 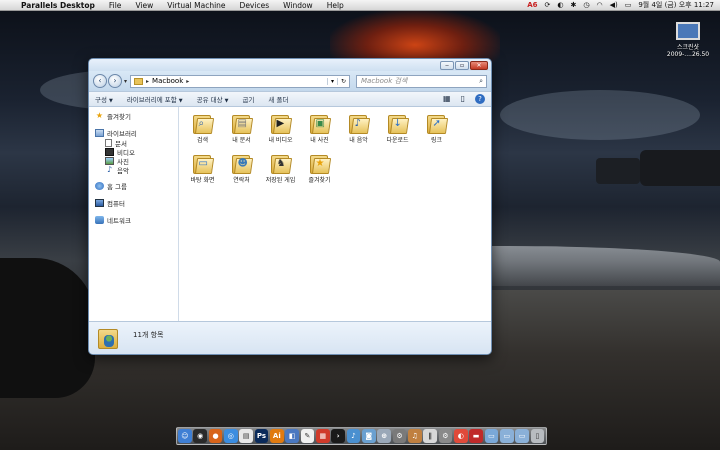 I want to click on folder-item: ▶ 내 비디오, so click(x=280, y=133).